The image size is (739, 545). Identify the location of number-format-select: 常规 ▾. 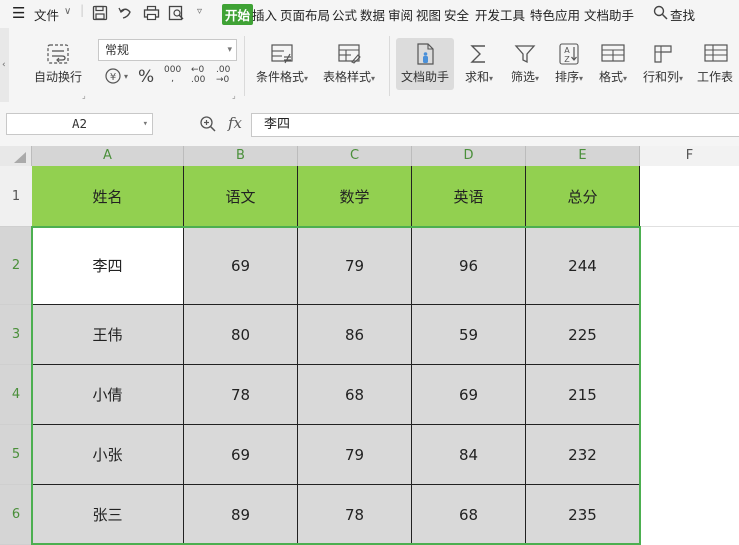
(167, 50).